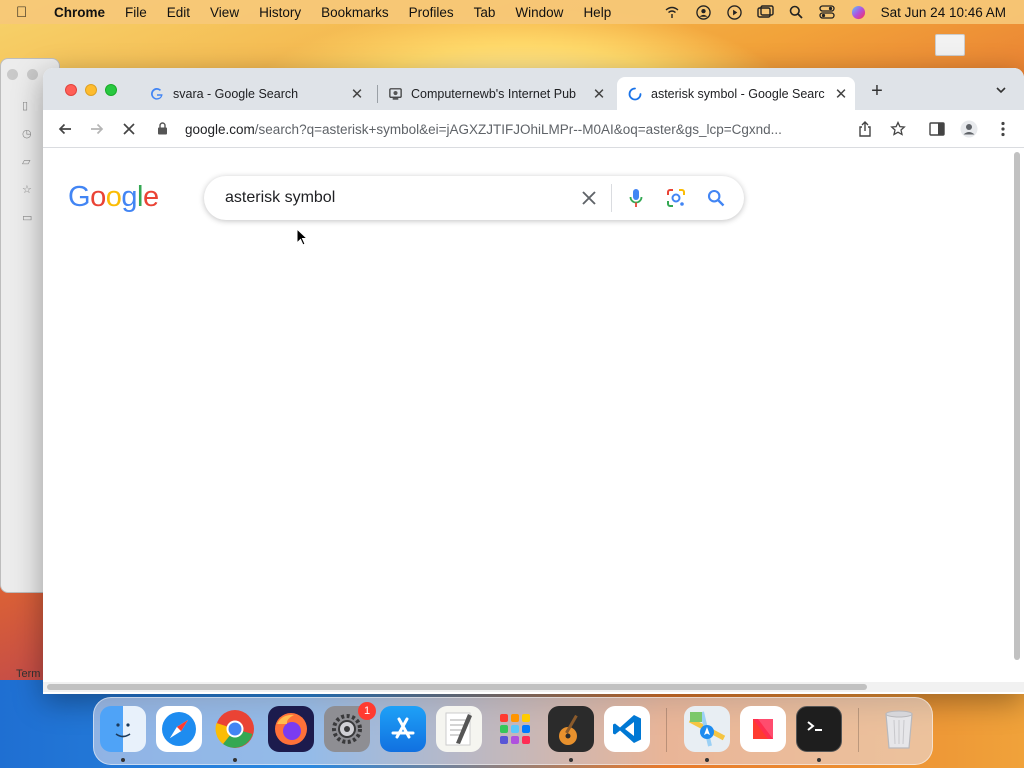  I want to click on app-store-icon, so click(403, 729).